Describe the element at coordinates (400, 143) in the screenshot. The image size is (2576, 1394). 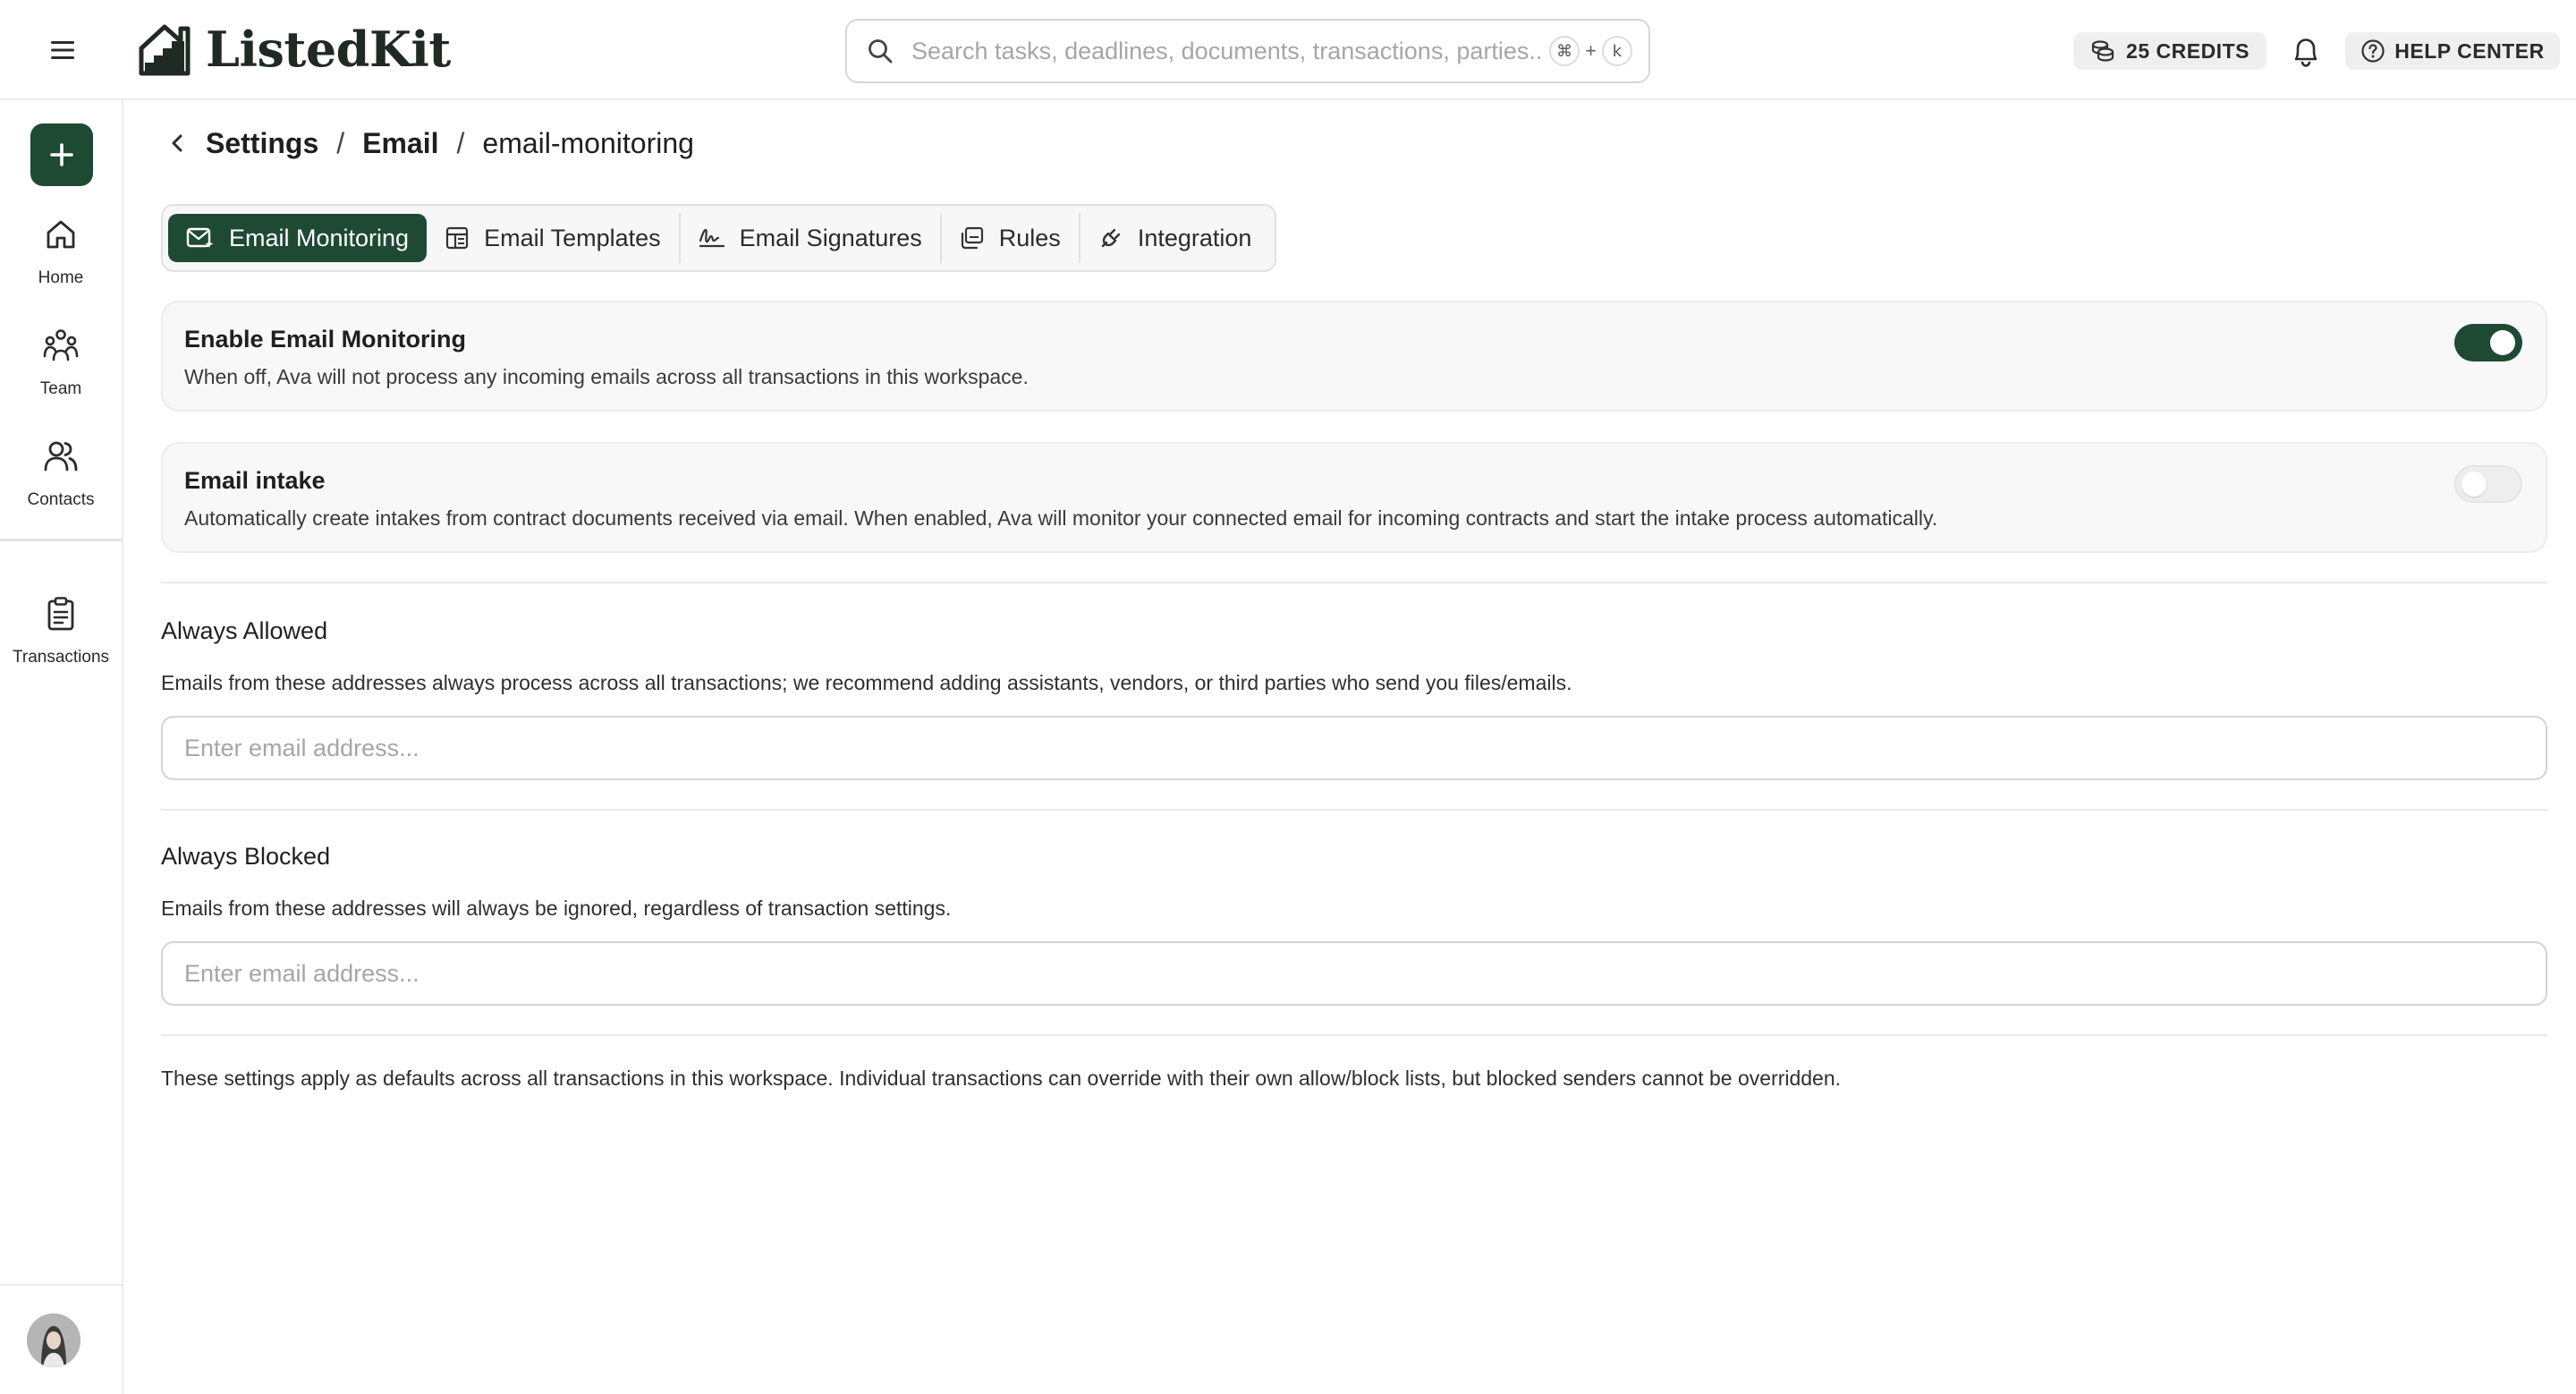
I see `breadcrumb-email: Email` at that location.